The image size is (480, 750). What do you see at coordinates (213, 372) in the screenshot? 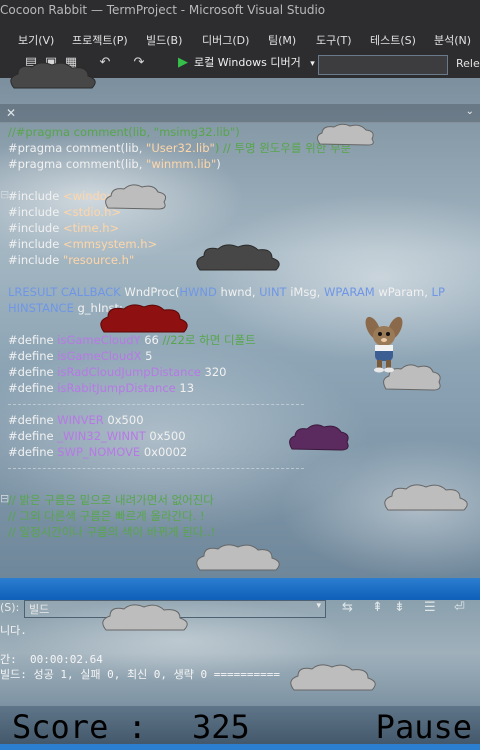
I see `code-line: 320` at bounding box center [213, 372].